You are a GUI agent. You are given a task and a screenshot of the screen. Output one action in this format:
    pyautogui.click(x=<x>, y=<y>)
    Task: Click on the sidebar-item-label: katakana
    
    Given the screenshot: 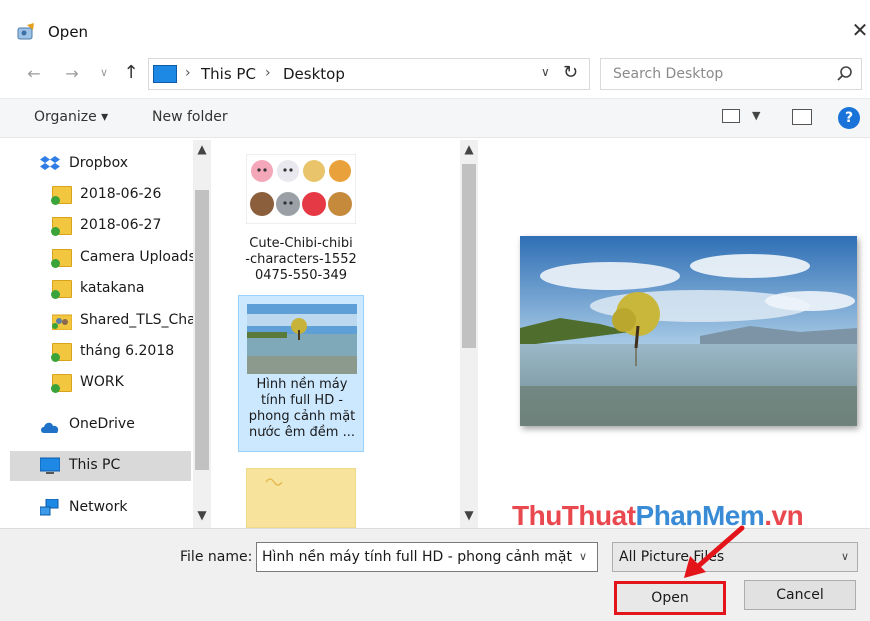 What is the action you would take?
    pyautogui.click(x=112, y=288)
    